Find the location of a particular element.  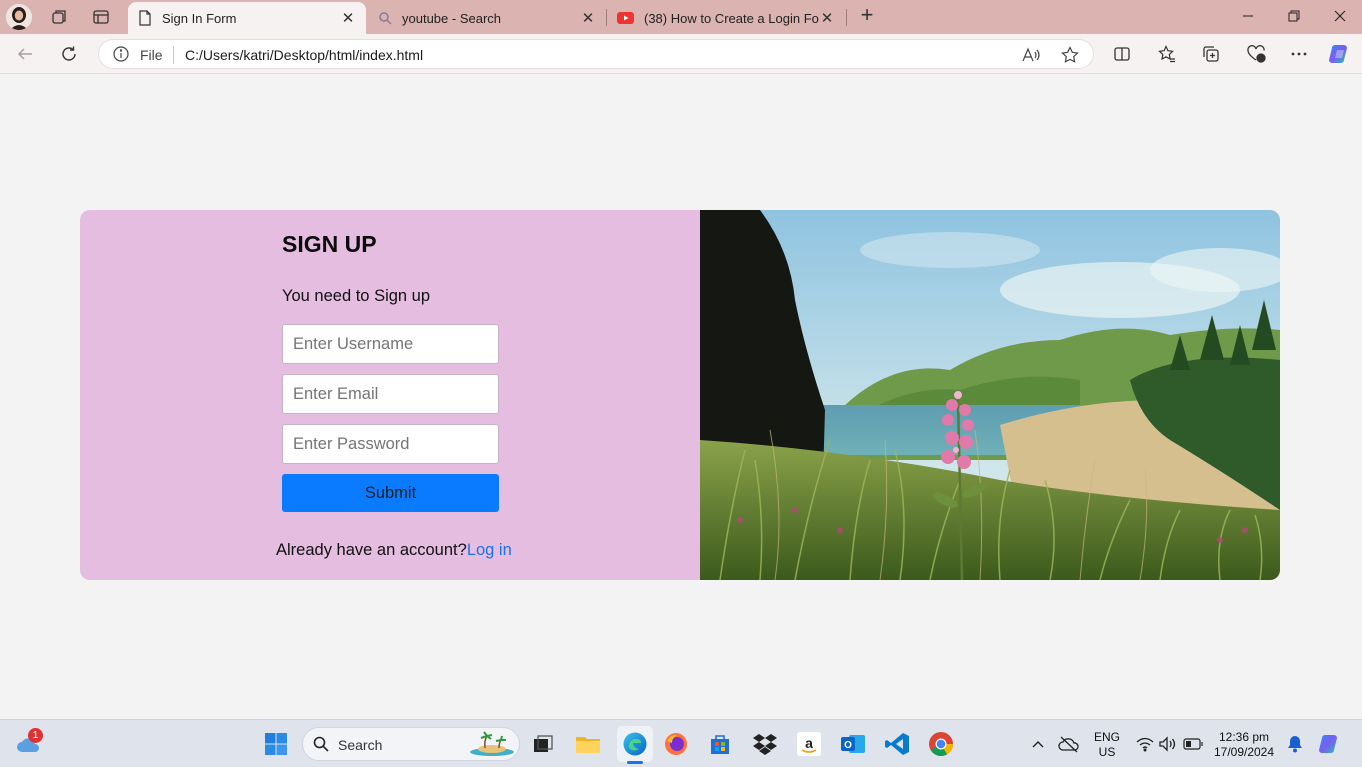

dropbox-icon is located at coordinates (765, 744).